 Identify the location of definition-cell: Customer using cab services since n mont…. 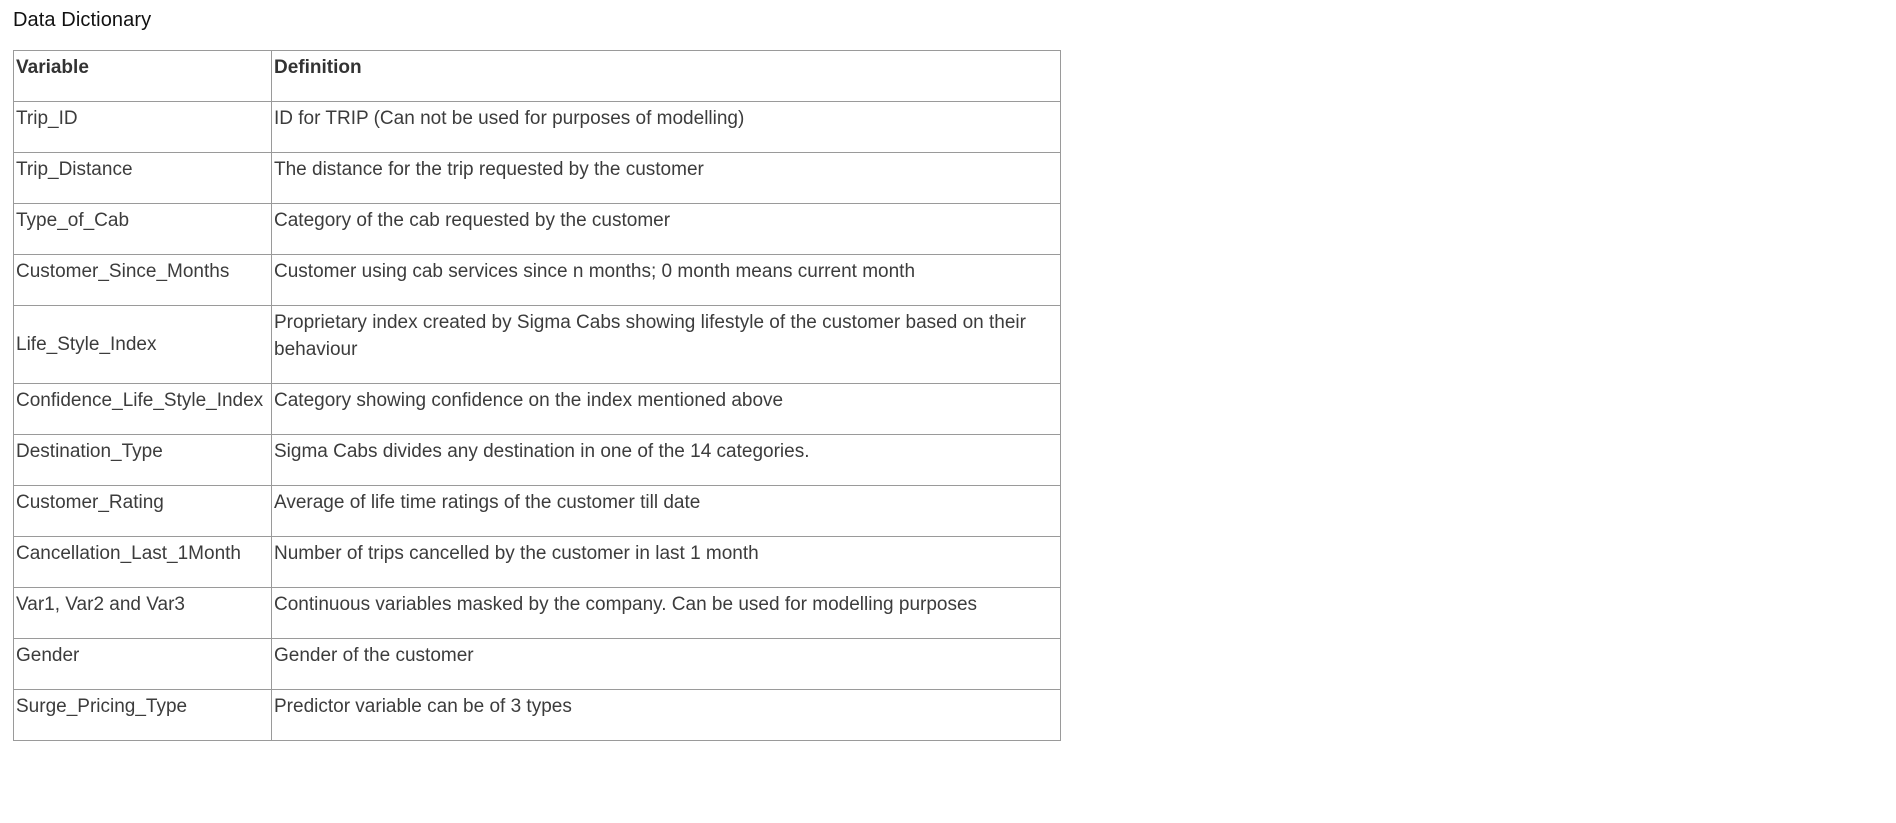
(666, 280).